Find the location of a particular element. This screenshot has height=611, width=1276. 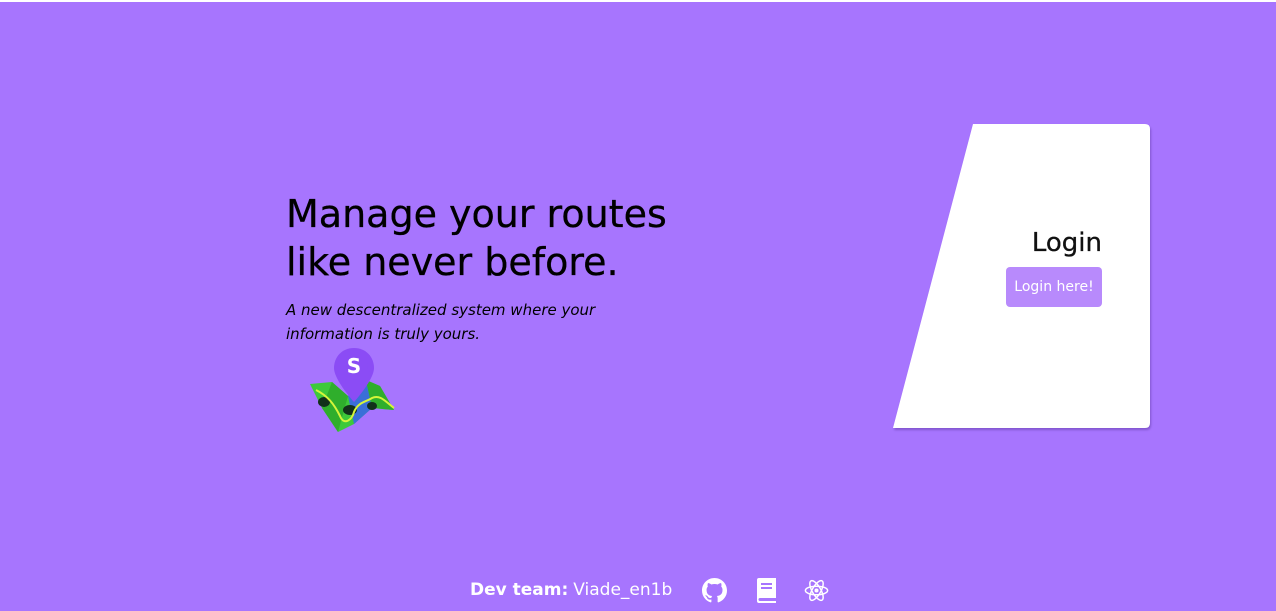

hero-title-line-2: like never before. is located at coordinates (452, 262).